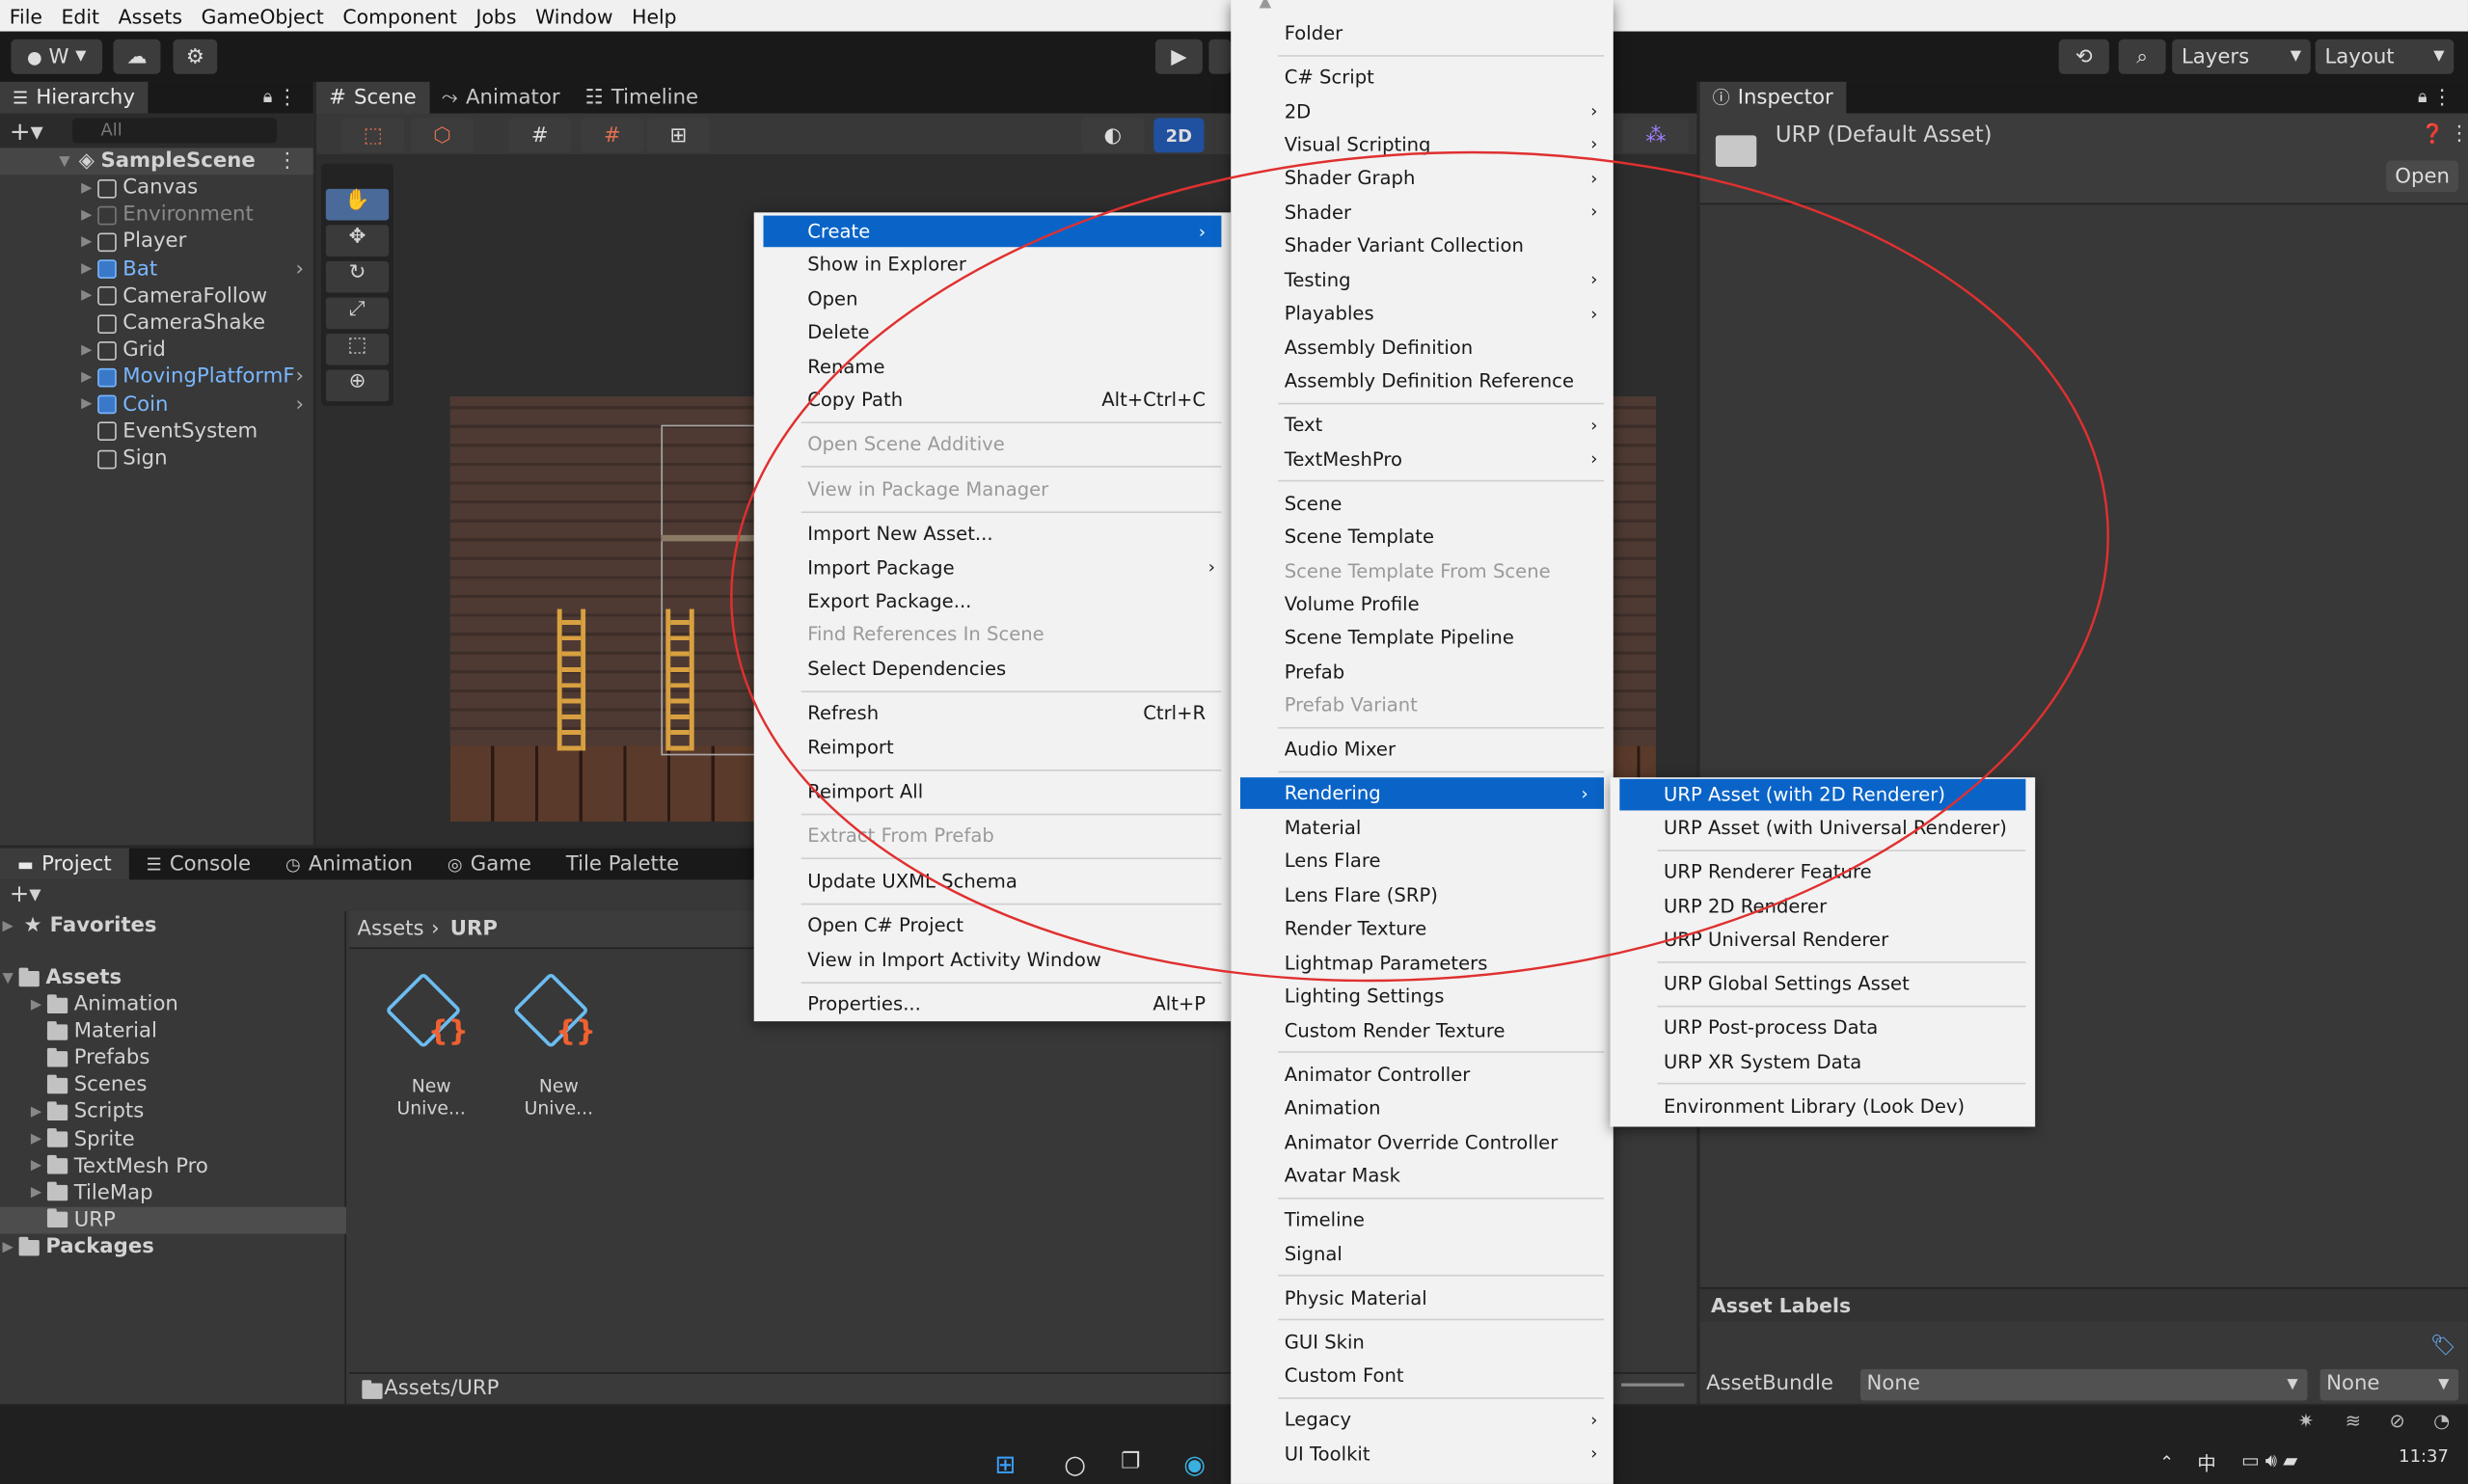  What do you see at coordinates (992, 1004) in the screenshot?
I see `menu-item: Properties... Alt+P` at bounding box center [992, 1004].